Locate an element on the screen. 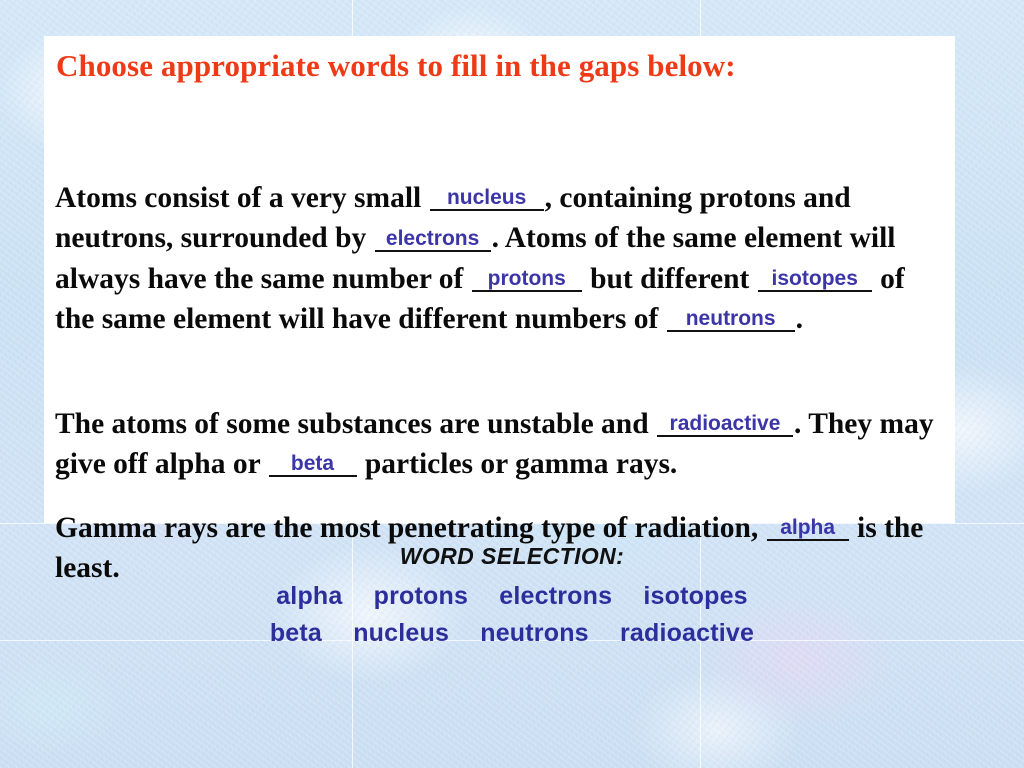 The image size is (1024, 768). word-selection-row-1: alpha protons electrons isotopes is located at coordinates (512, 596).